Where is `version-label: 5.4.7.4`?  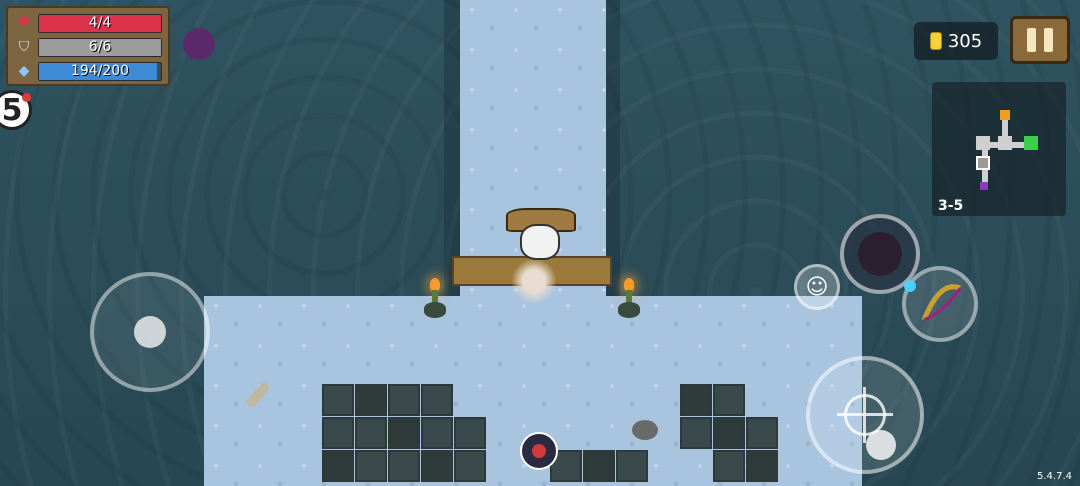 version-label: 5.4.7.4 is located at coordinates (1054, 476).